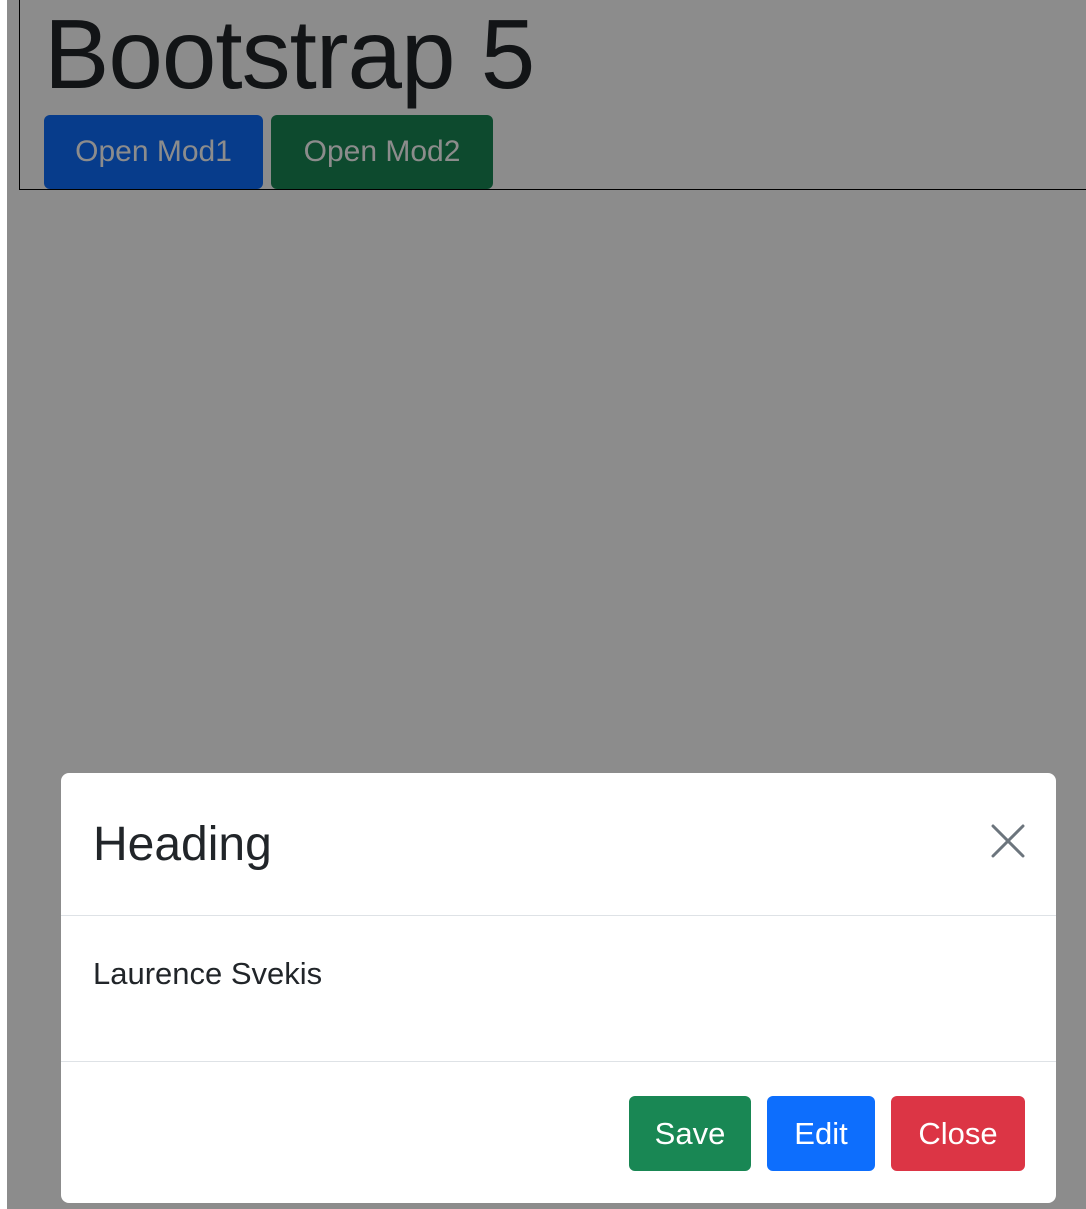  I want to click on modal-footer: Save Edit Close, so click(558, 1132).